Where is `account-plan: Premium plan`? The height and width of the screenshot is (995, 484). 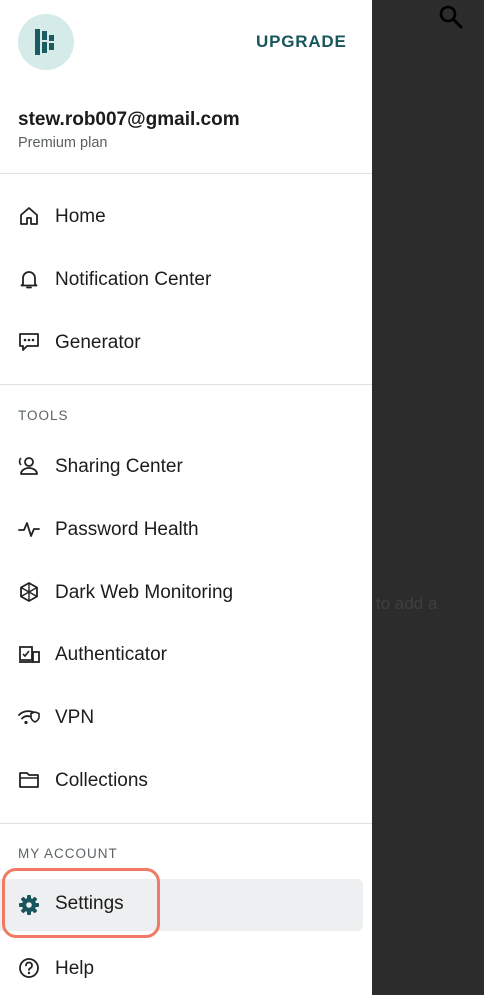
account-plan: Premium plan is located at coordinates (63, 143).